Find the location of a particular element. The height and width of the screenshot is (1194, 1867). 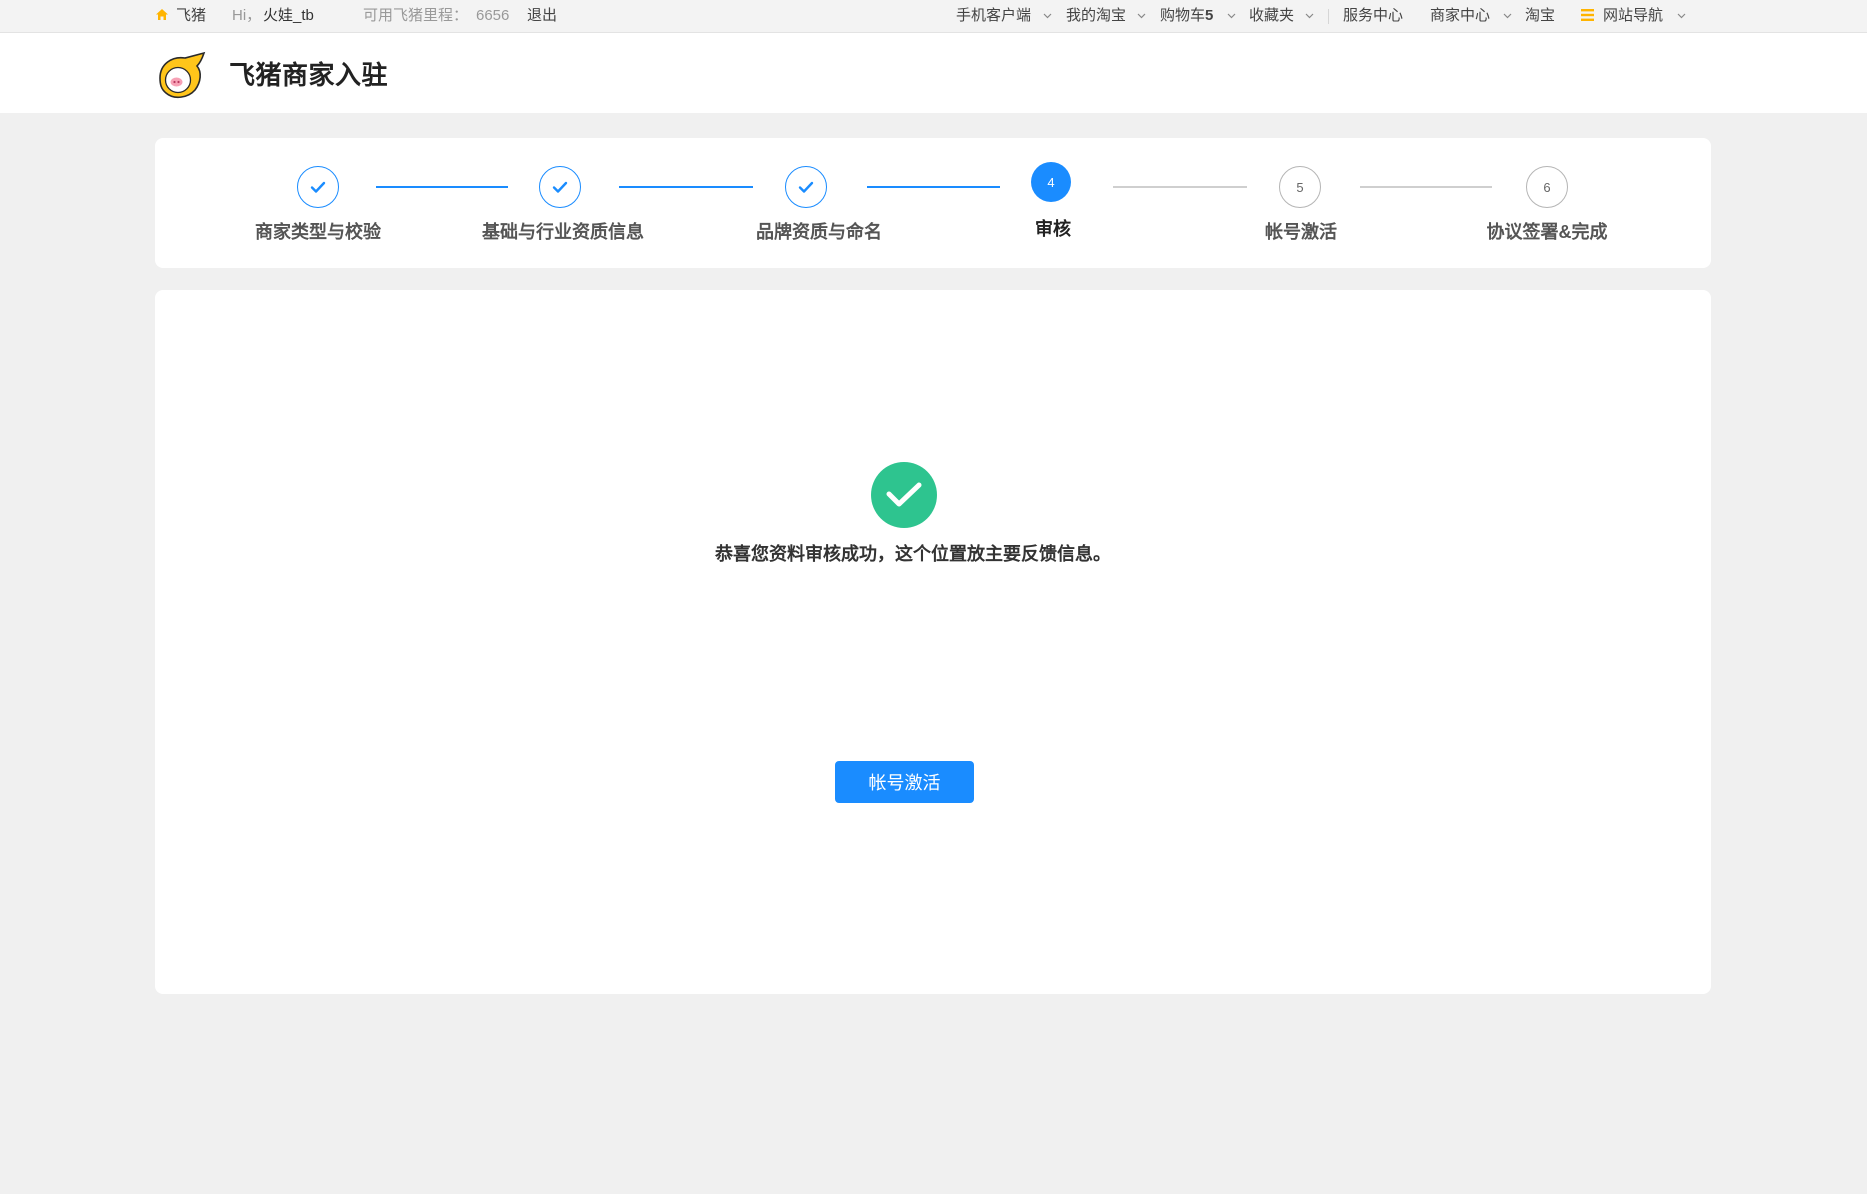

page-title: 飞猪商家入驻 is located at coordinates (309, 75).